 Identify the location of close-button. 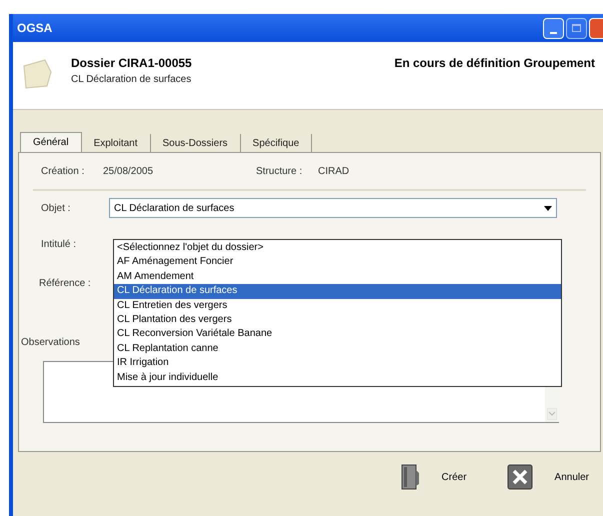
(596, 28).